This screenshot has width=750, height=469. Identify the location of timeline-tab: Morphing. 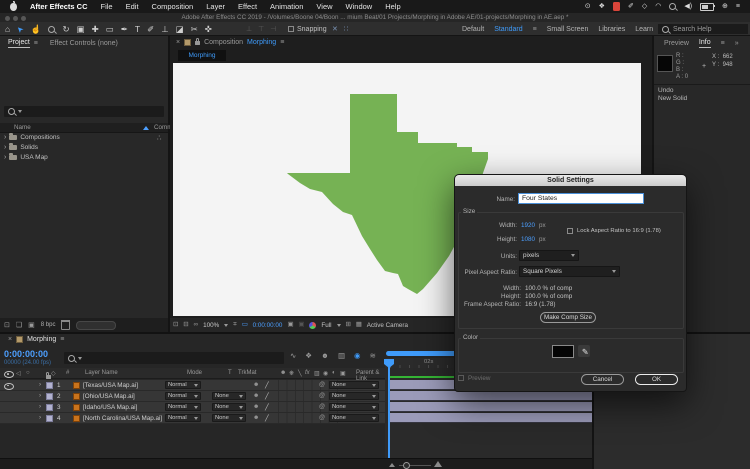
(36, 339).